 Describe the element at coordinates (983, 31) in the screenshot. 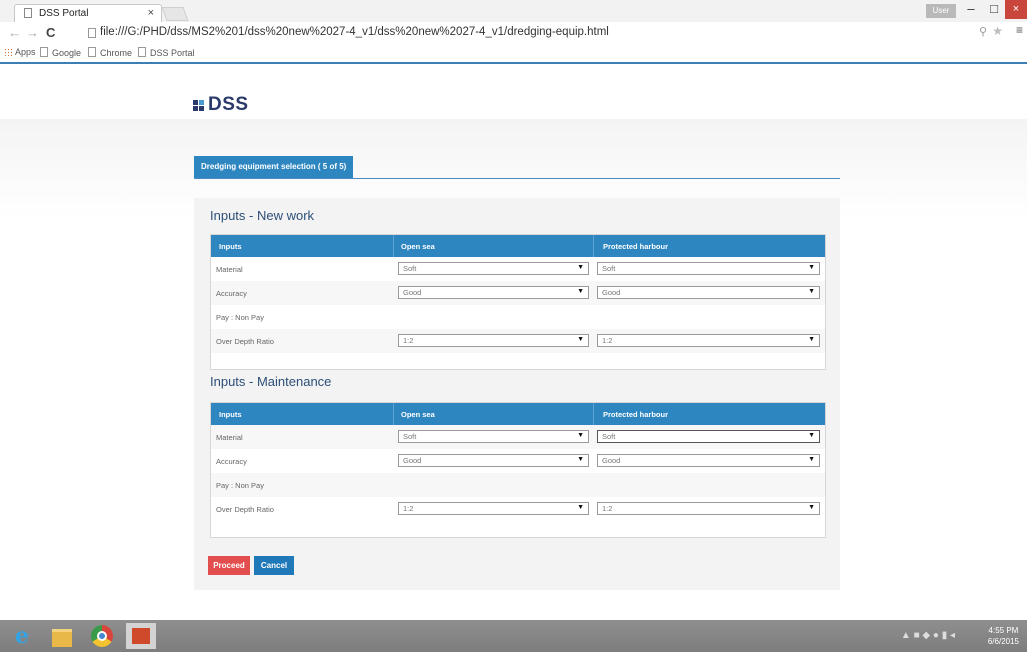

I see `zoom-icon: ⚲` at that location.